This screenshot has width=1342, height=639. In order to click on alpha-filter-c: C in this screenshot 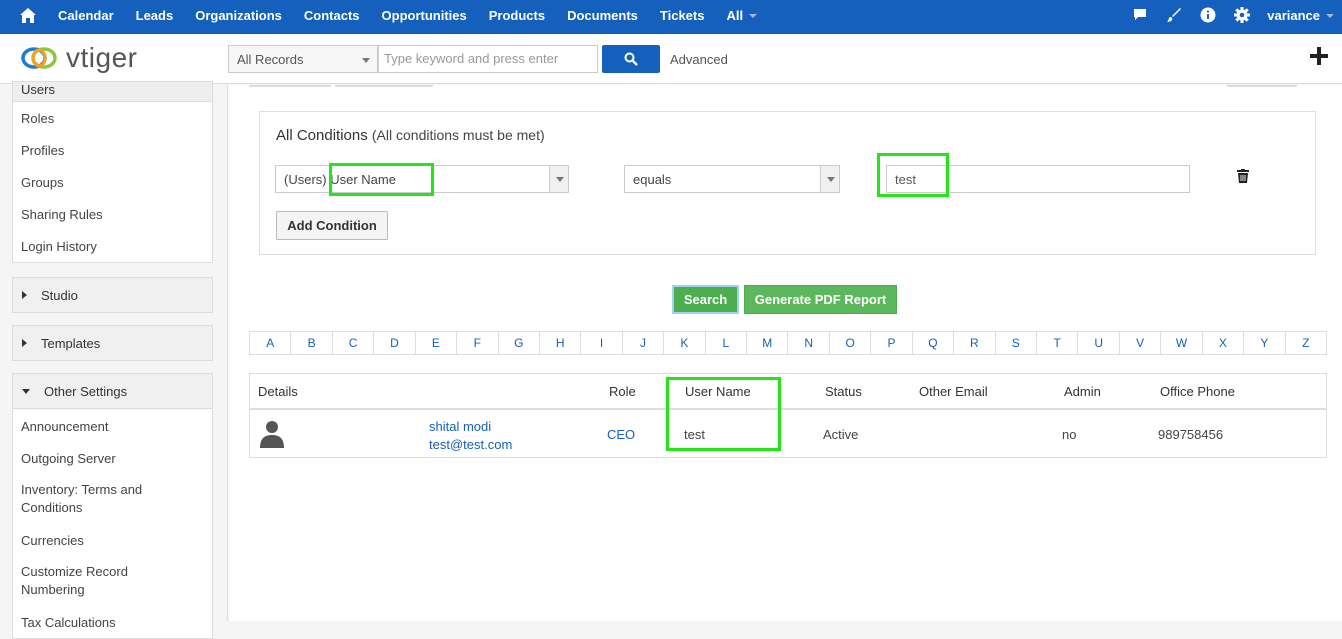, I will do `click(354, 343)`.